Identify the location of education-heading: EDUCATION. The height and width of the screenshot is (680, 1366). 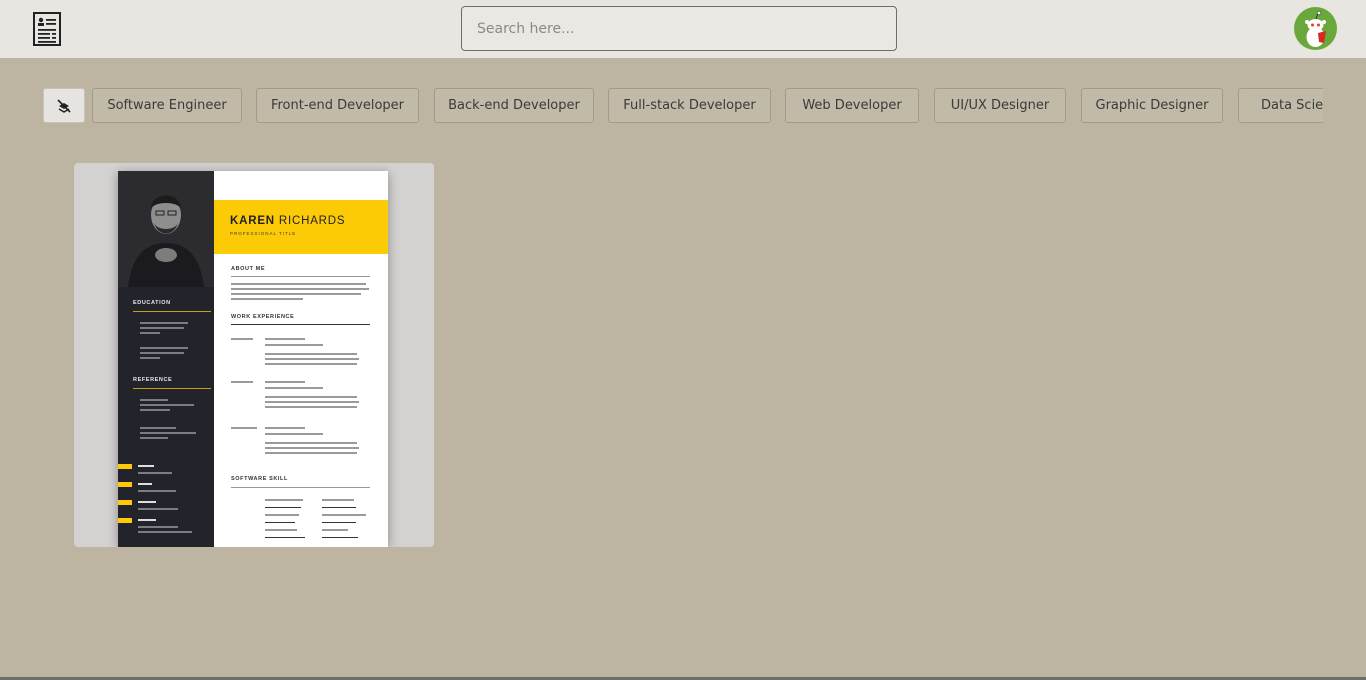
(152, 303).